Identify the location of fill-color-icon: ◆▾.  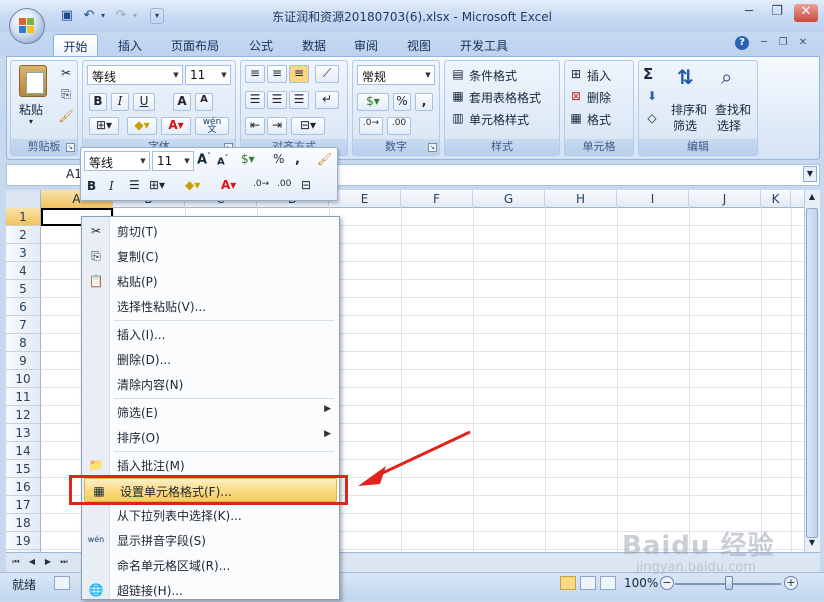
(142, 126).